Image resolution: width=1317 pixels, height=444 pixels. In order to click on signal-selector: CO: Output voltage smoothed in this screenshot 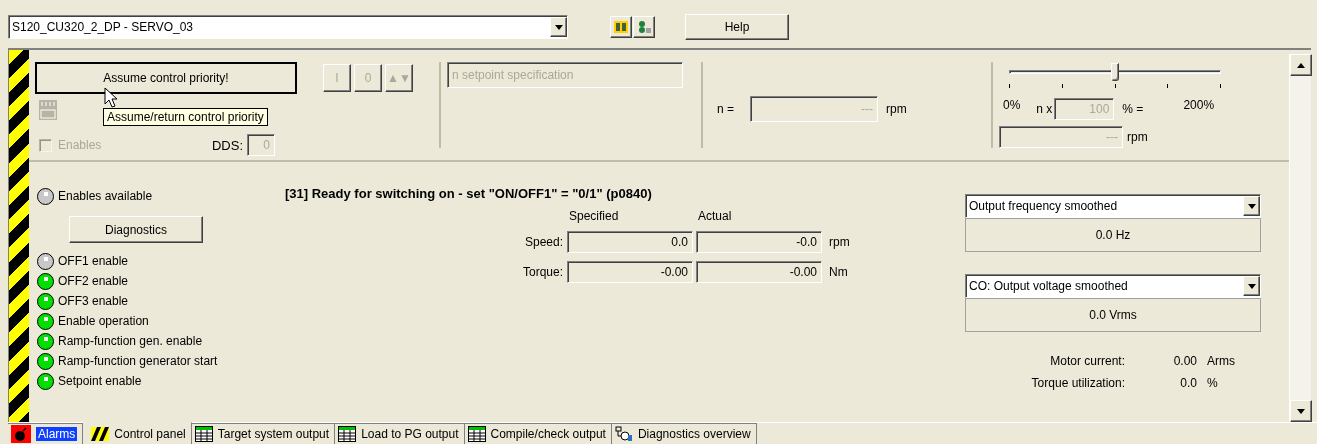, I will do `click(1113, 286)`.